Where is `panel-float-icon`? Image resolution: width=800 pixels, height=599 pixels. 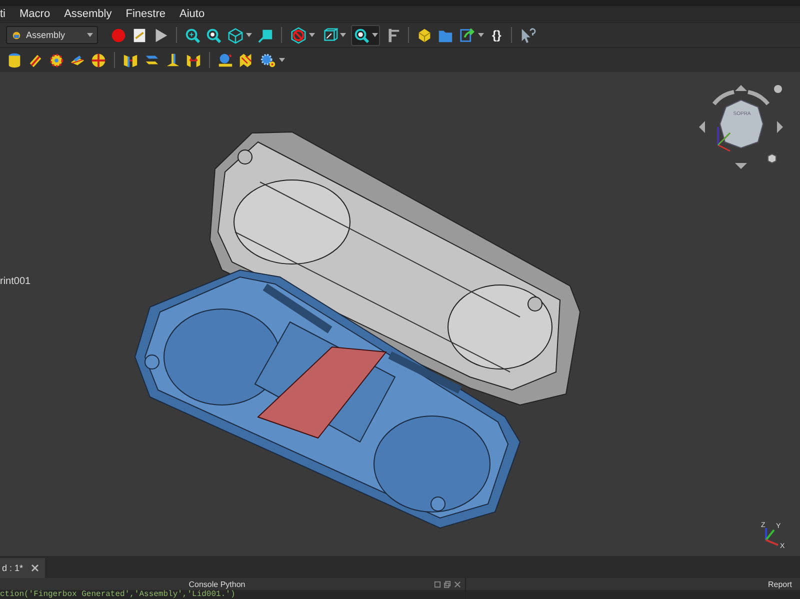 panel-float-icon is located at coordinates (437, 584).